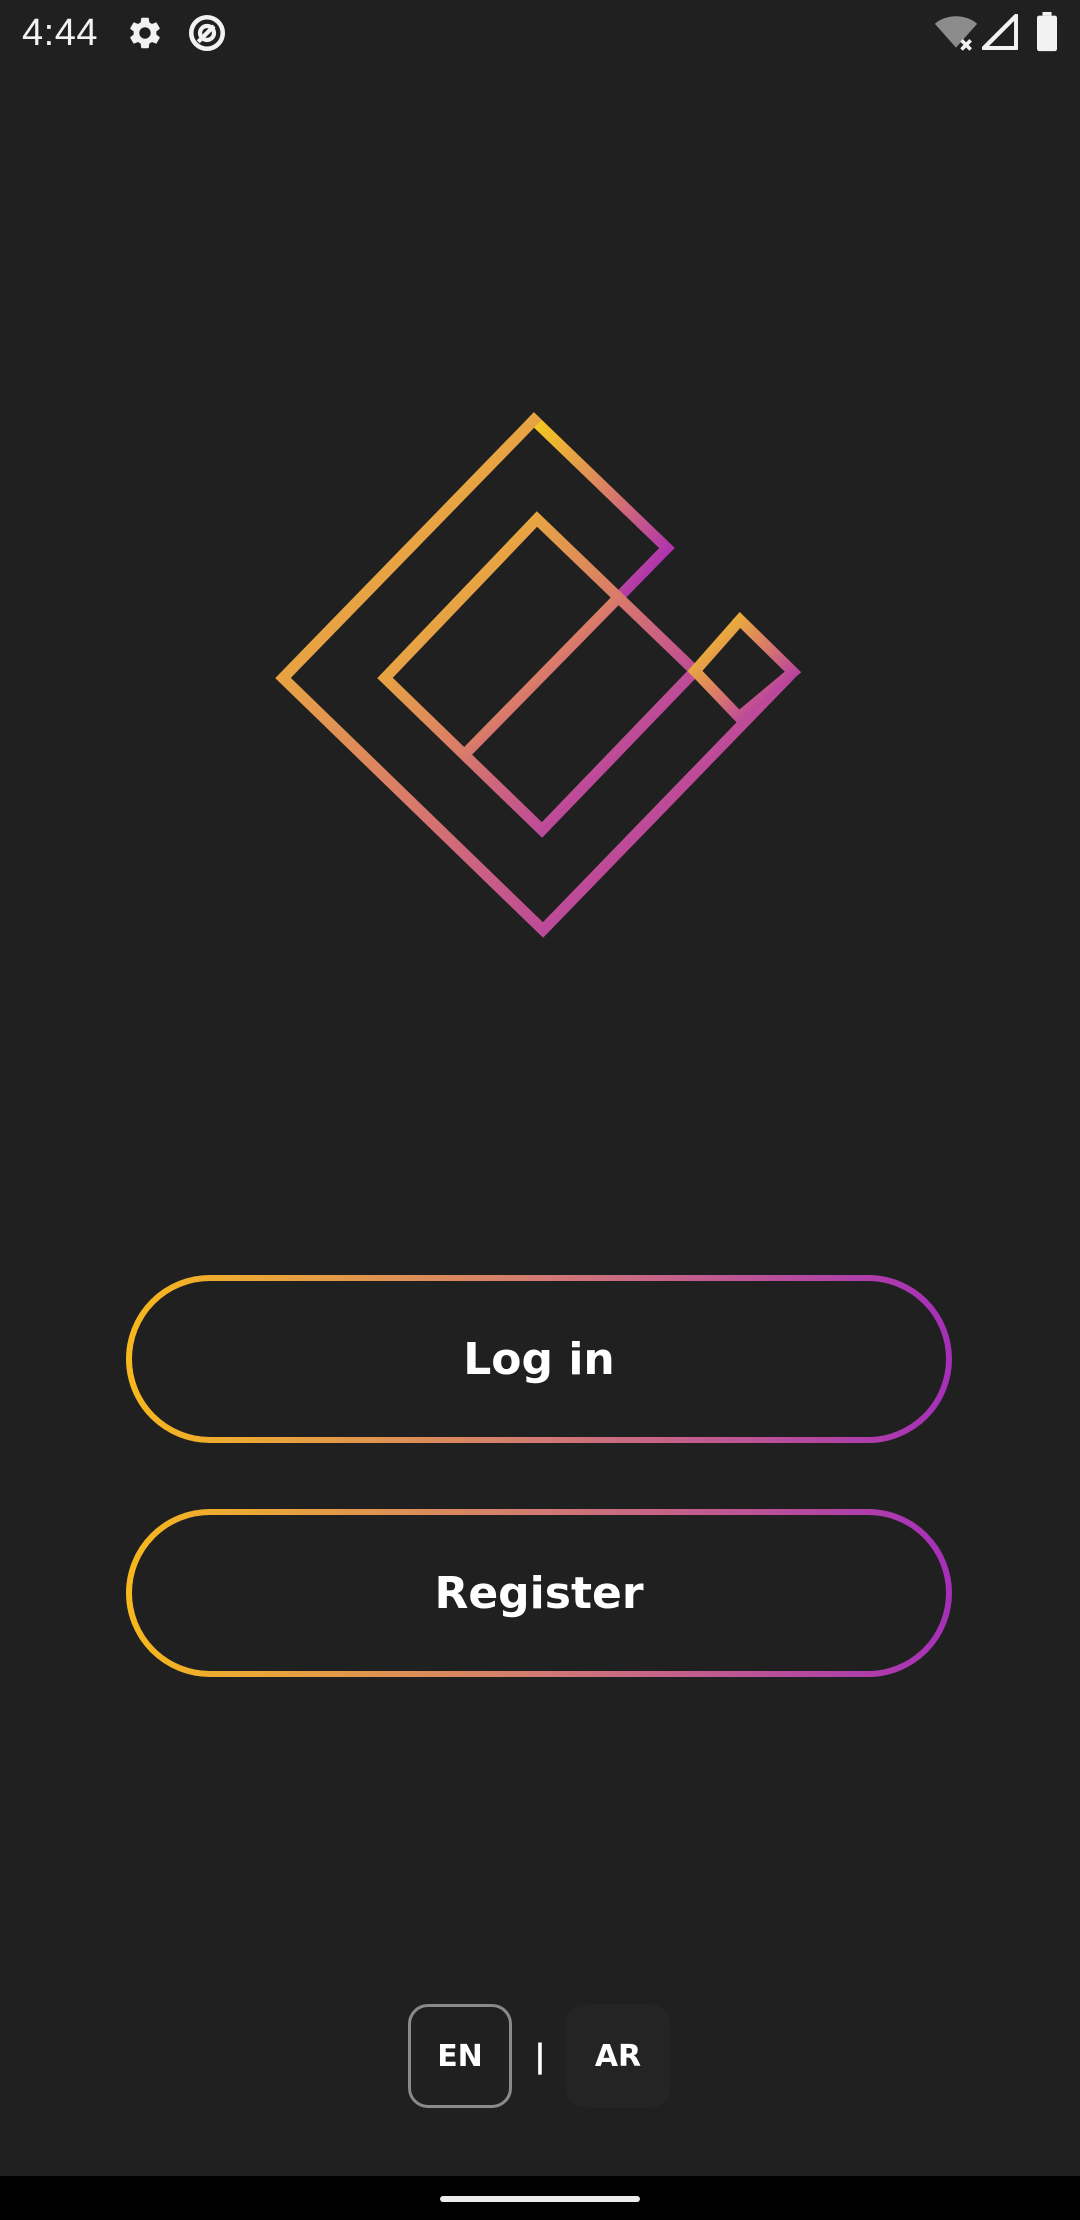 This screenshot has width=1080, height=2220. I want to click on home-indicator, so click(540, 2199).